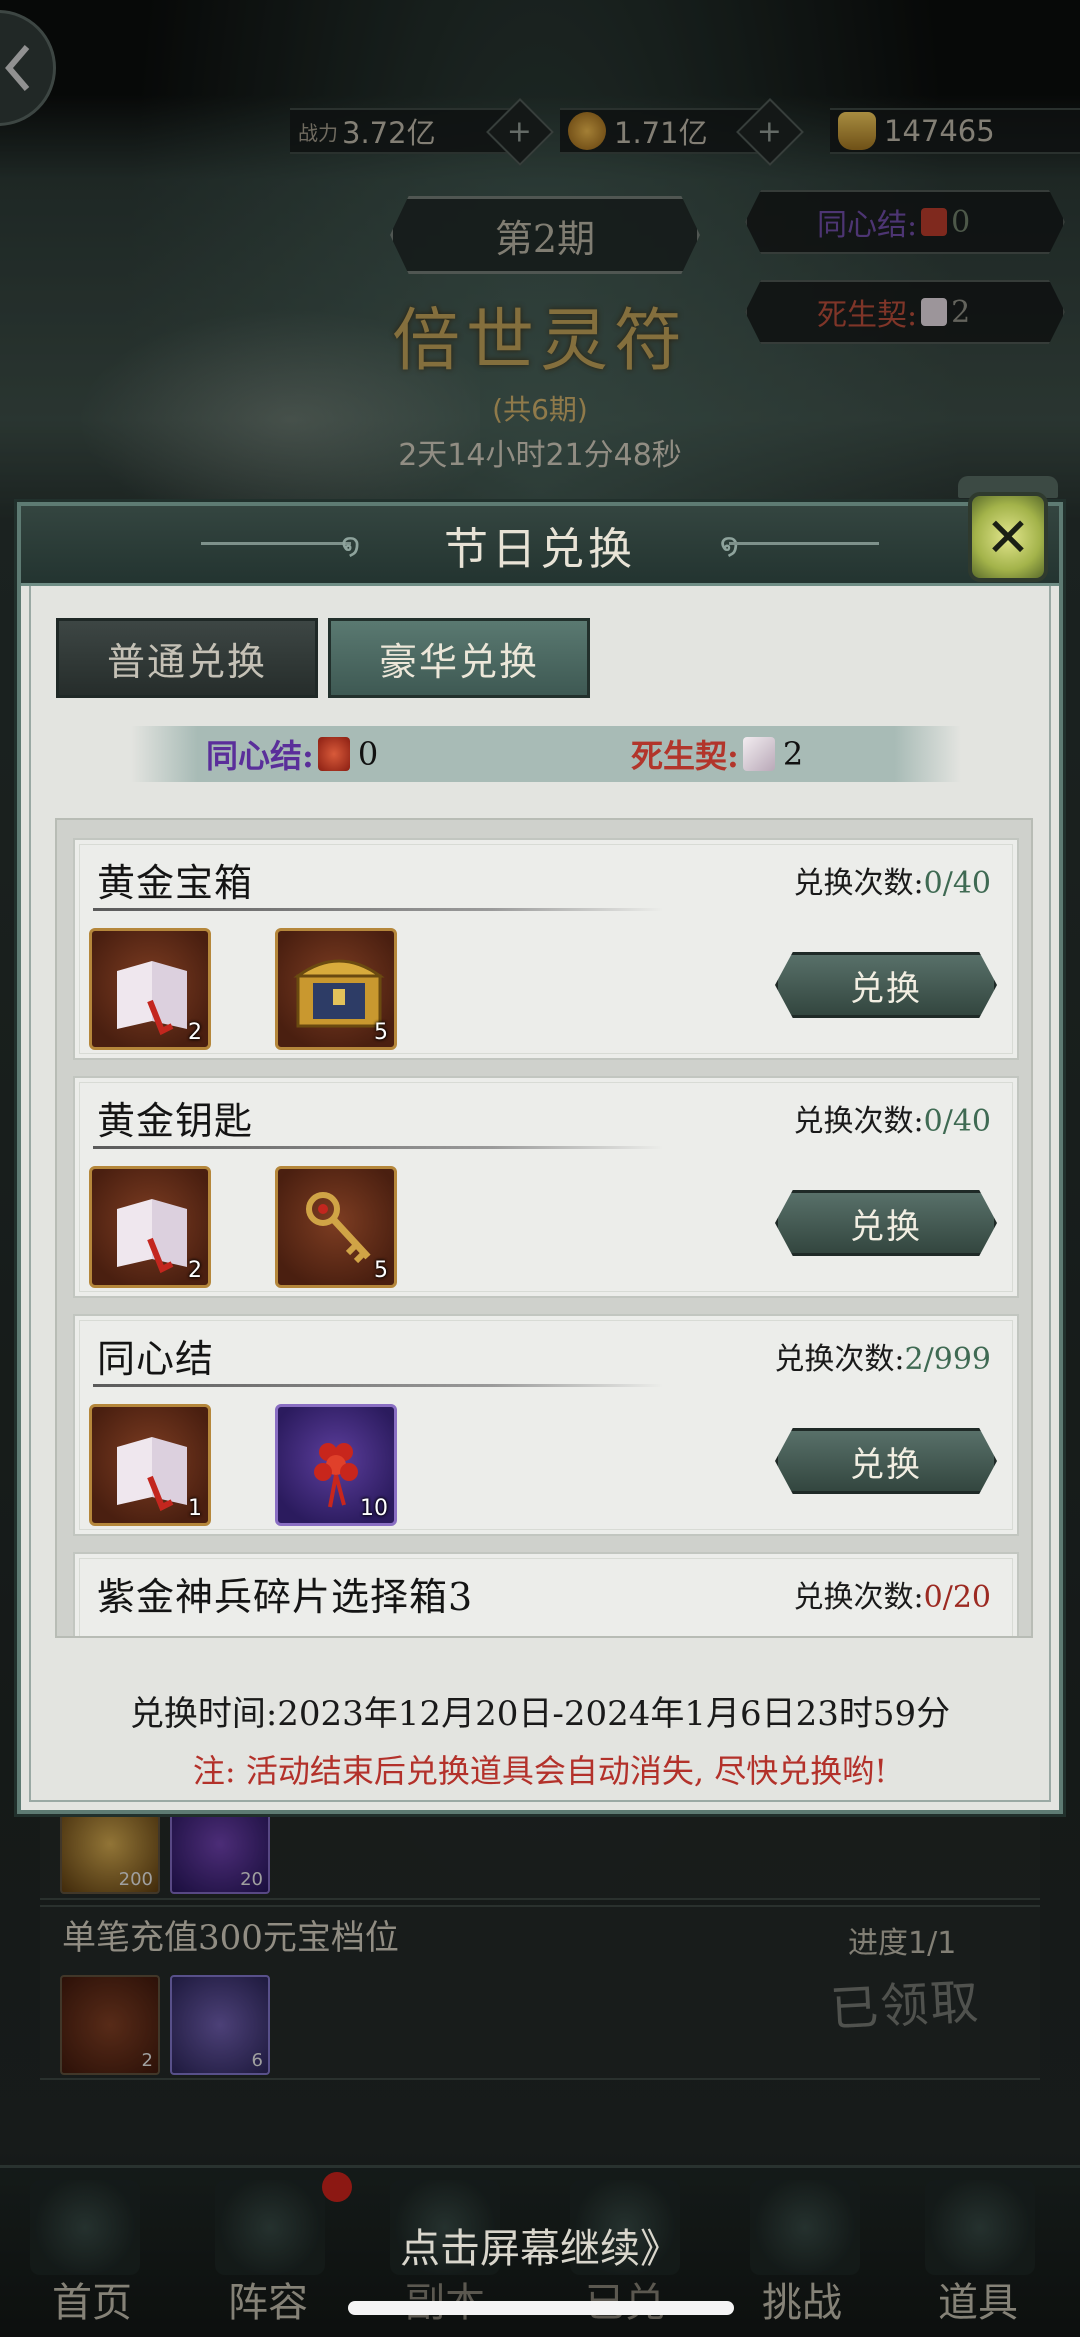  What do you see at coordinates (260, 756) in the screenshot?
I see `tongxinjie-label: 同心结:` at bounding box center [260, 756].